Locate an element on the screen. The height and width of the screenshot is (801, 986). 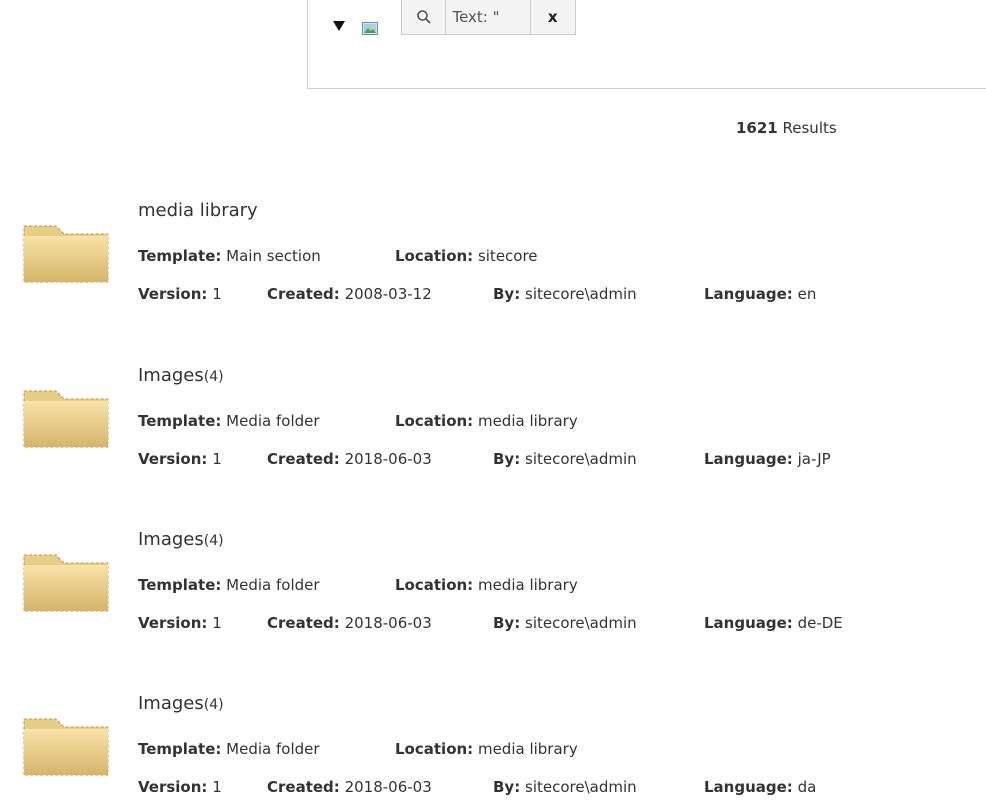
results-count-number: 1621 is located at coordinates (757, 128).